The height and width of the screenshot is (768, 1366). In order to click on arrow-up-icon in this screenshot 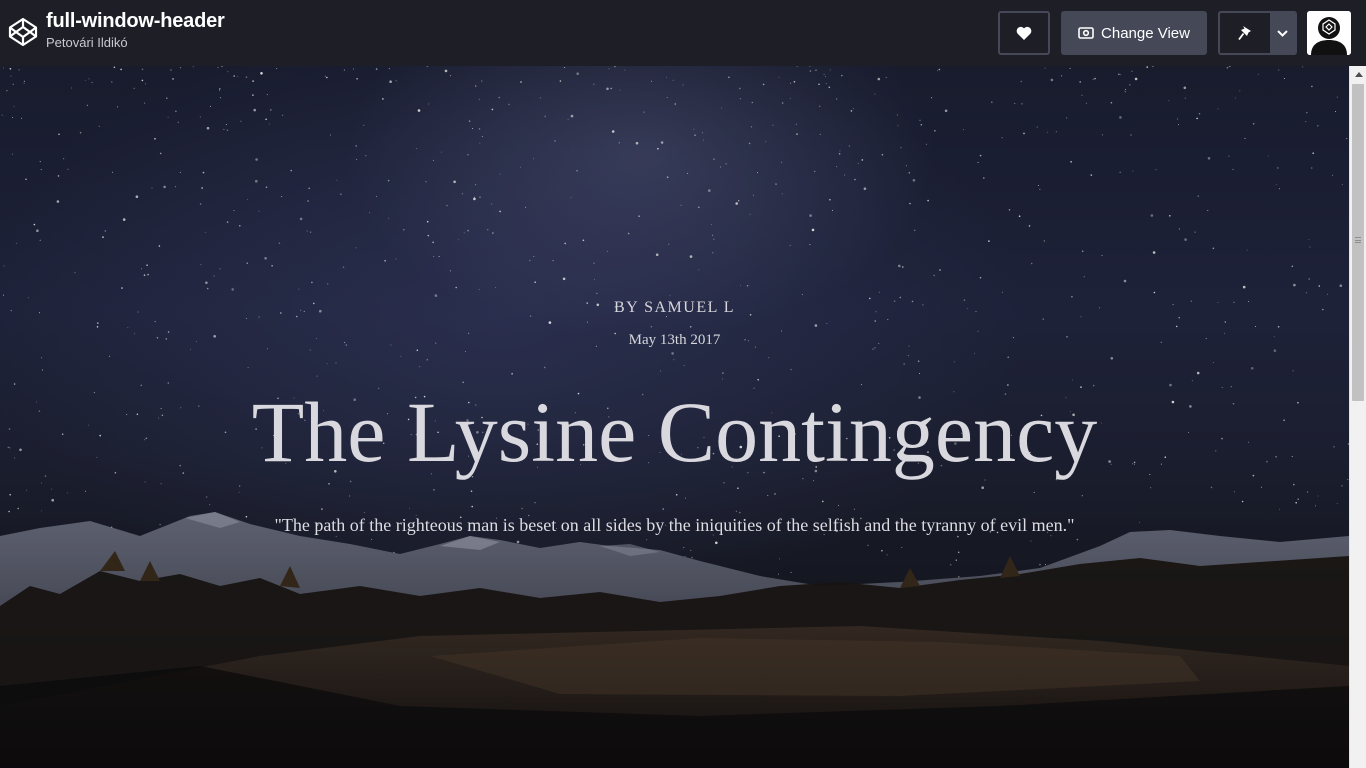, I will do `click(1358, 74)`.